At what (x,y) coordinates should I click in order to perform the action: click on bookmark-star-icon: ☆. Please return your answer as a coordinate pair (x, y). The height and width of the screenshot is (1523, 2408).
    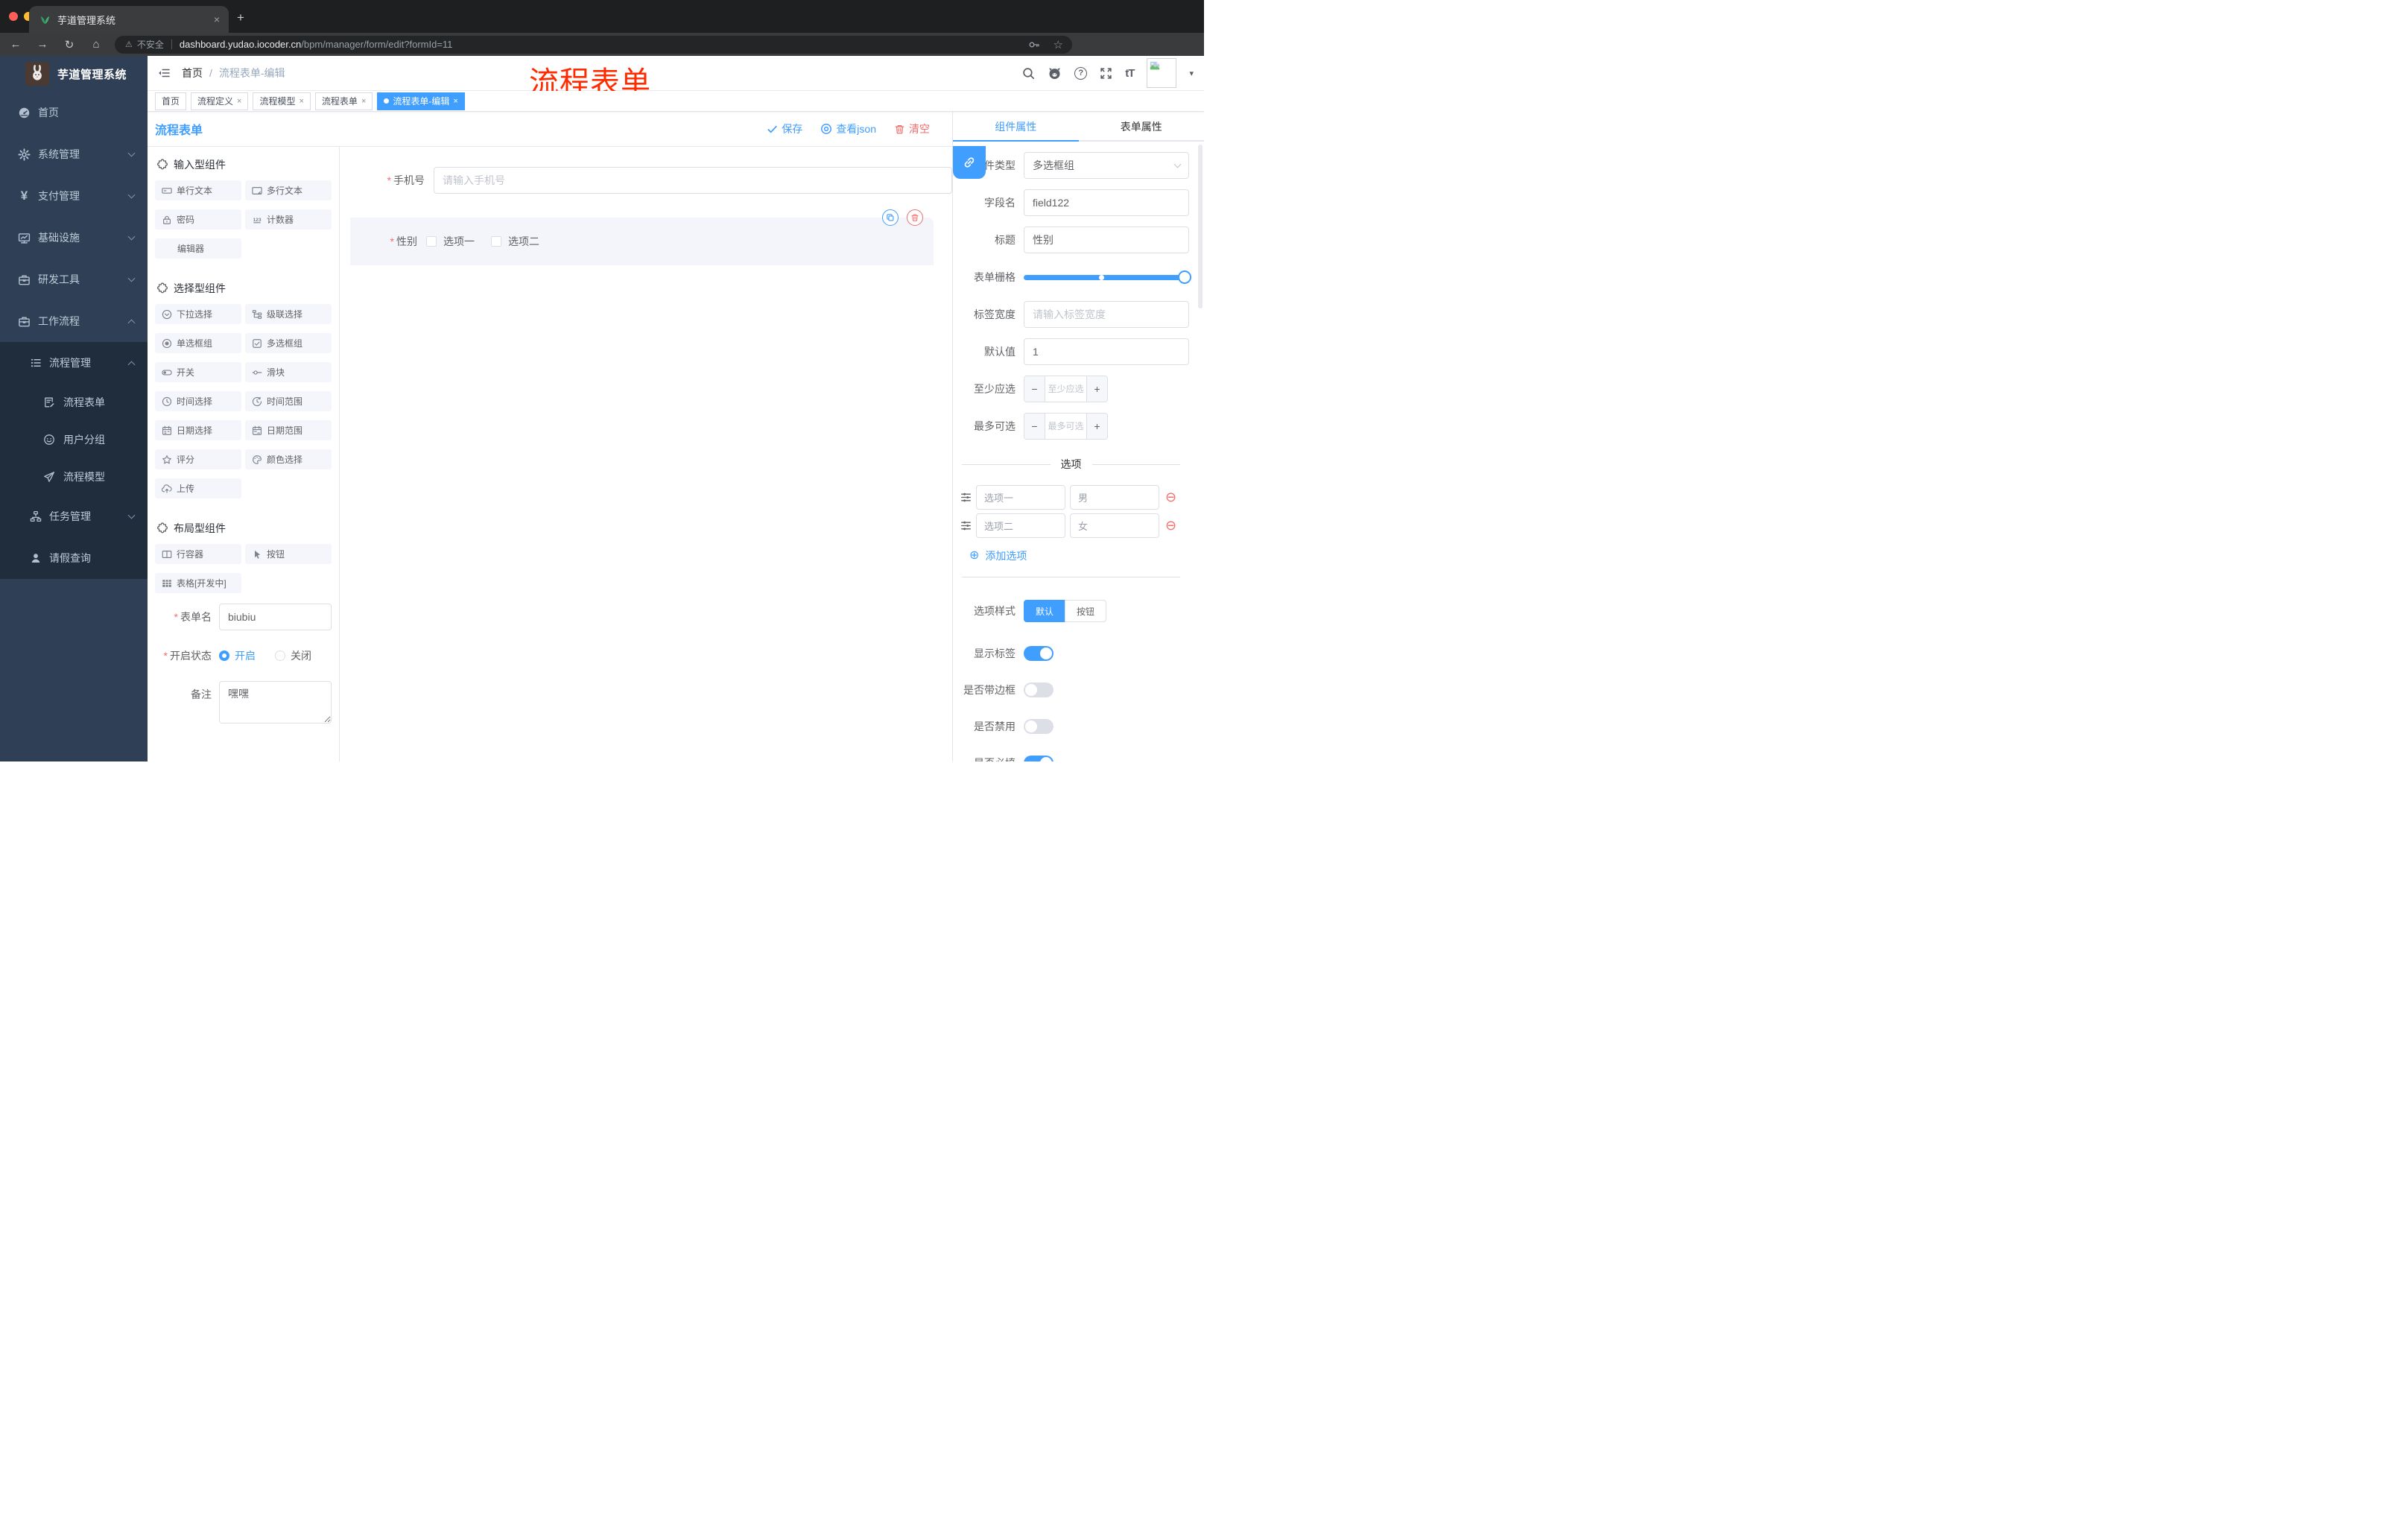
    Looking at the image, I should click on (1058, 45).